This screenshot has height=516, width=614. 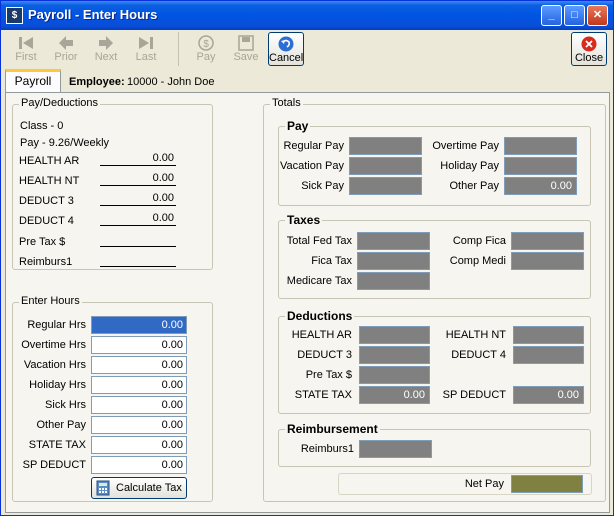 What do you see at coordinates (540, 186) in the screenshot?
I see `other-pay-value: 0.00` at bounding box center [540, 186].